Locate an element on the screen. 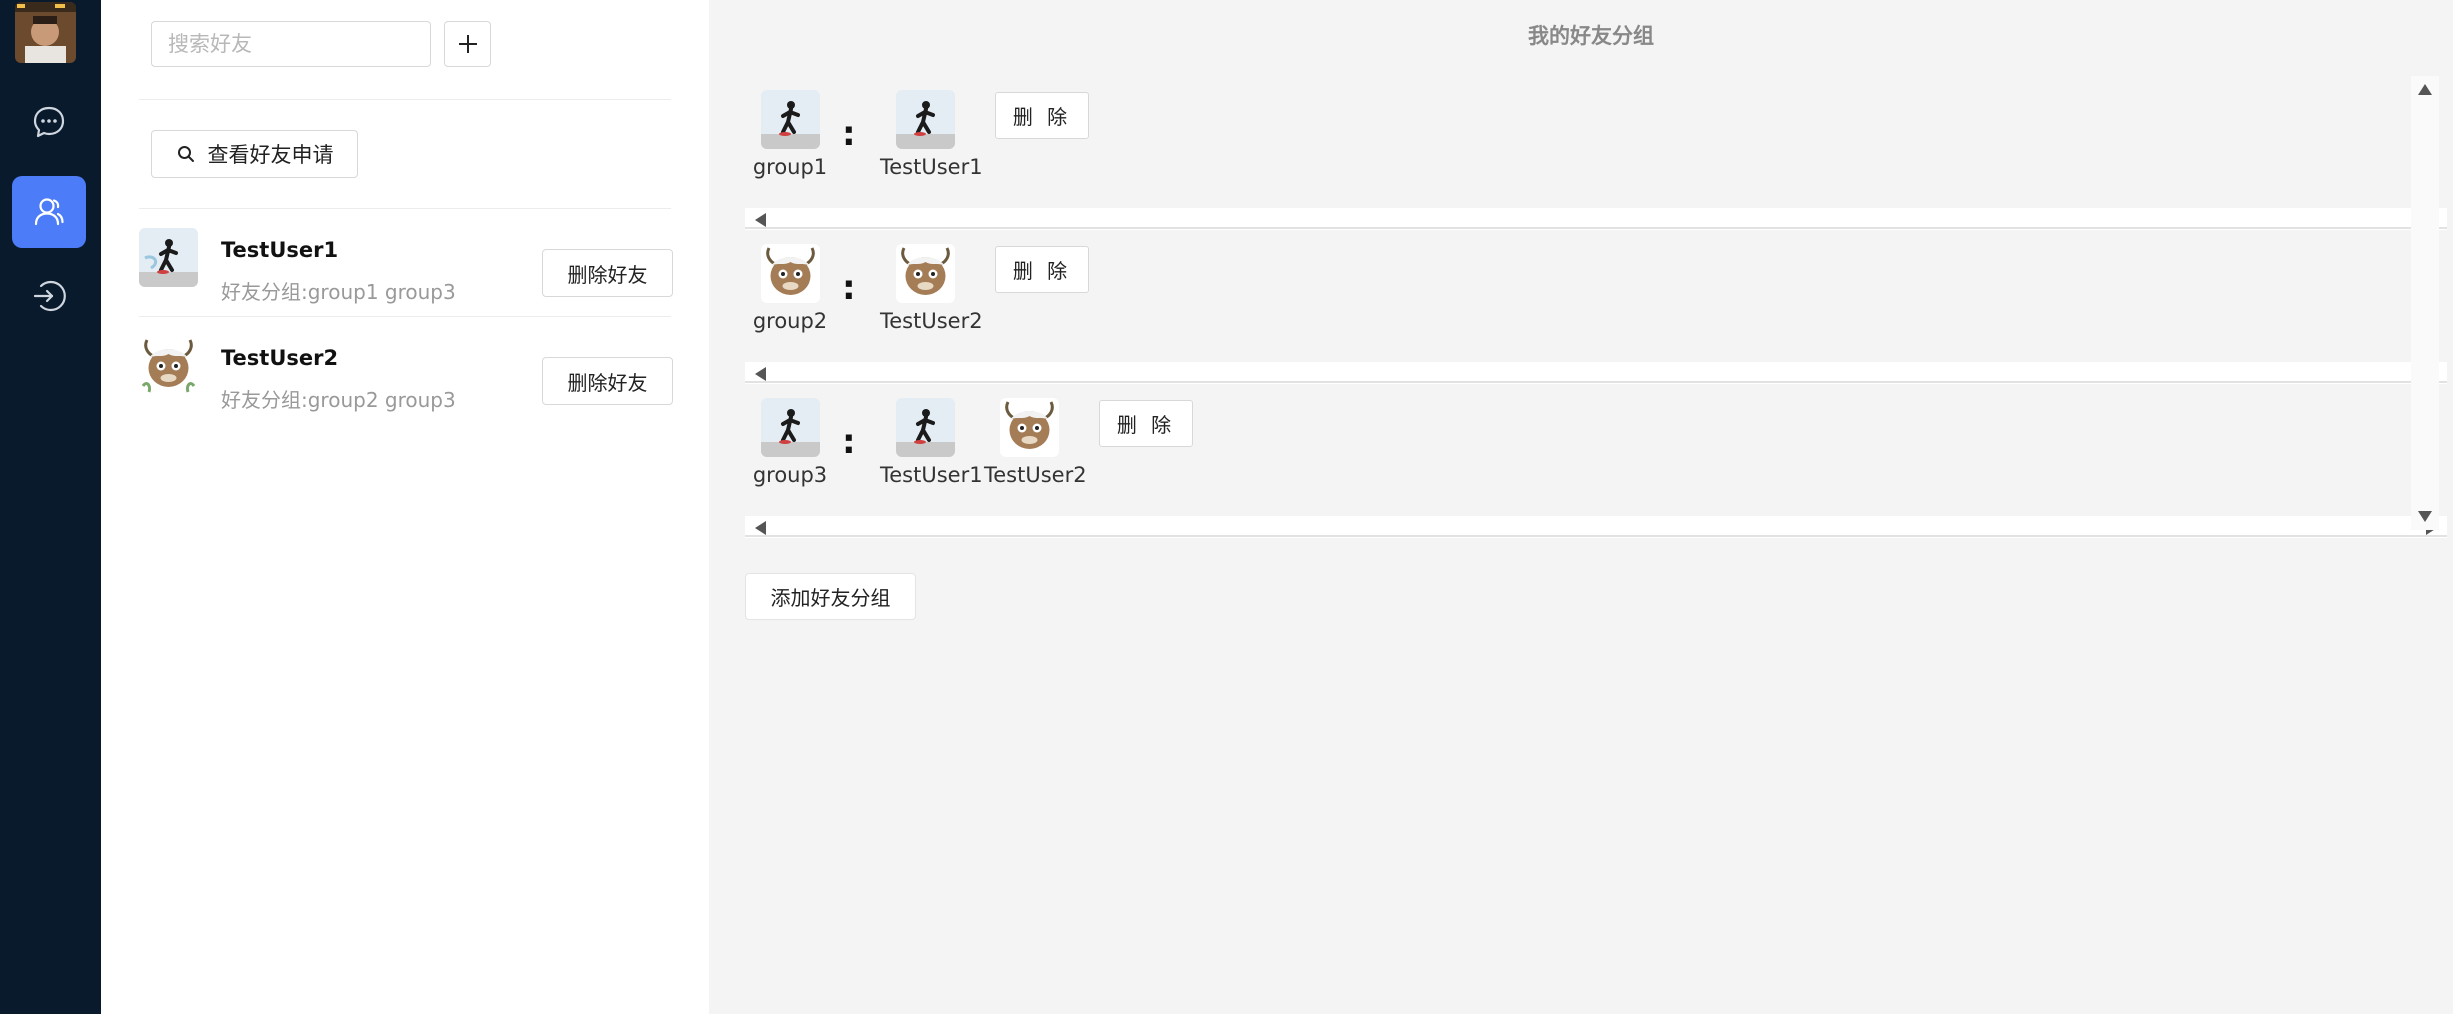 The height and width of the screenshot is (1014, 2453). nav-chat is located at coordinates (49, 122).